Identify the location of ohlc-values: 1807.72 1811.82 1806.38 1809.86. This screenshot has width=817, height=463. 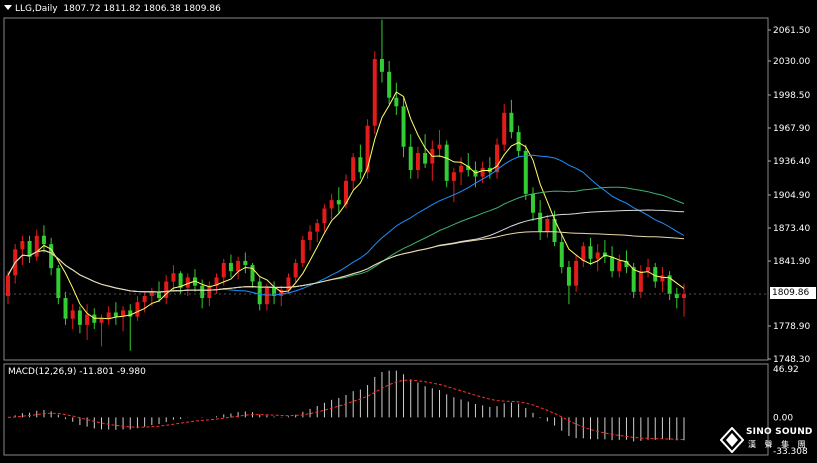
(142, 9).